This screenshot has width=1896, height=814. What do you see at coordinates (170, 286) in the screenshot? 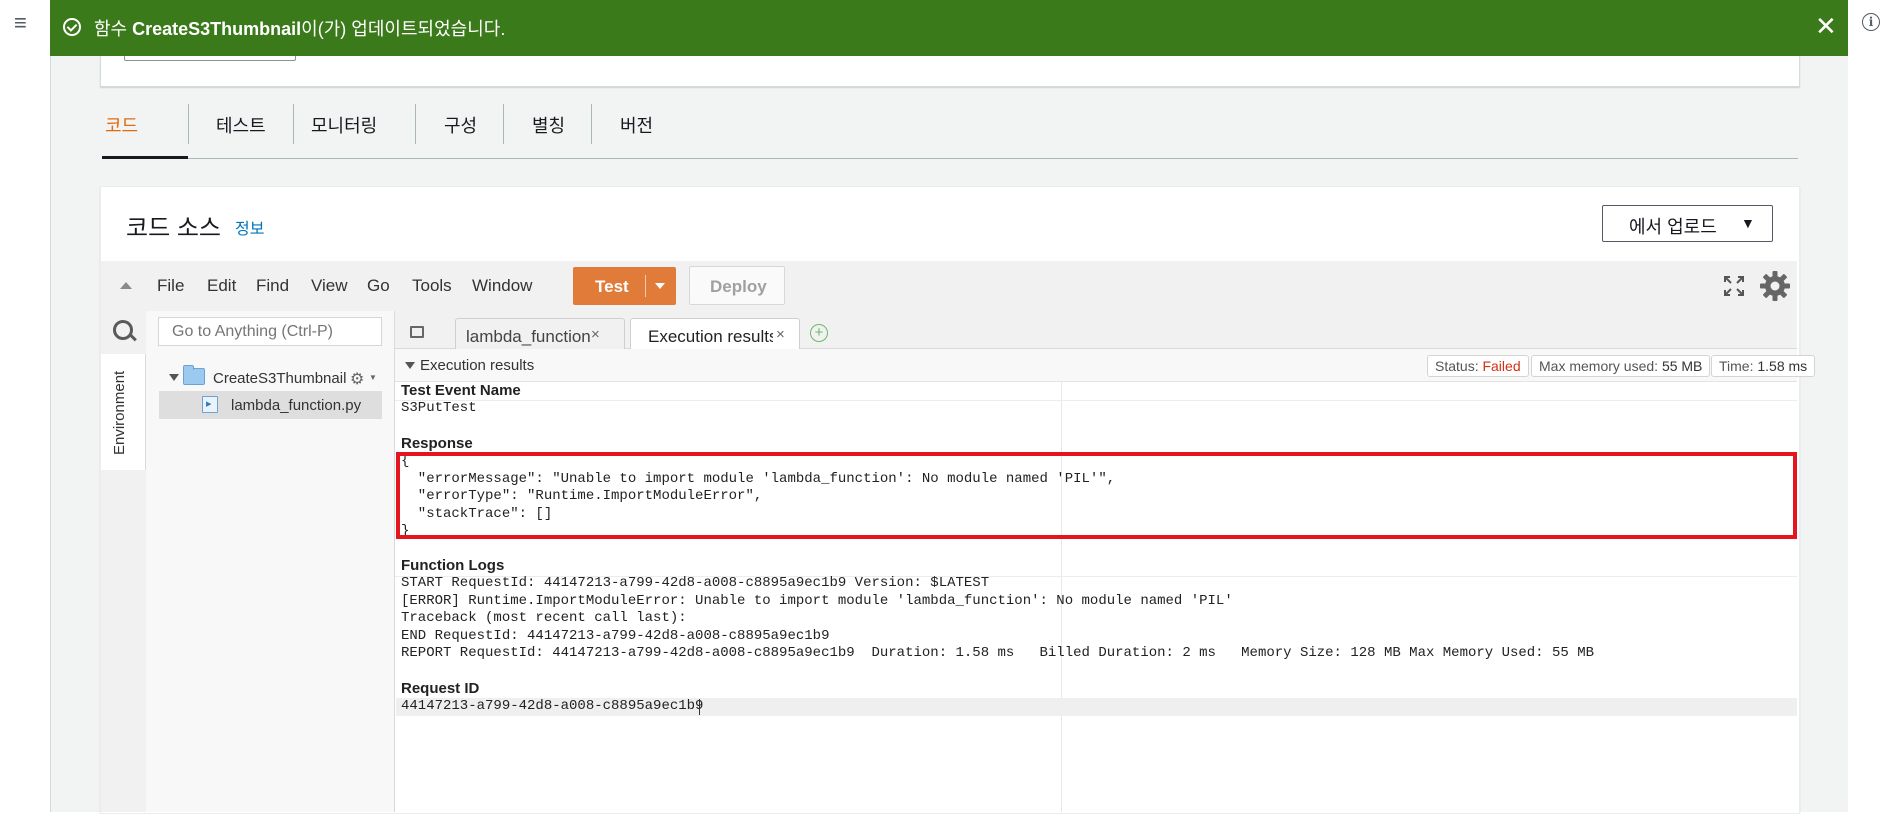
I see `menu-file: File` at bounding box center [170, 286].